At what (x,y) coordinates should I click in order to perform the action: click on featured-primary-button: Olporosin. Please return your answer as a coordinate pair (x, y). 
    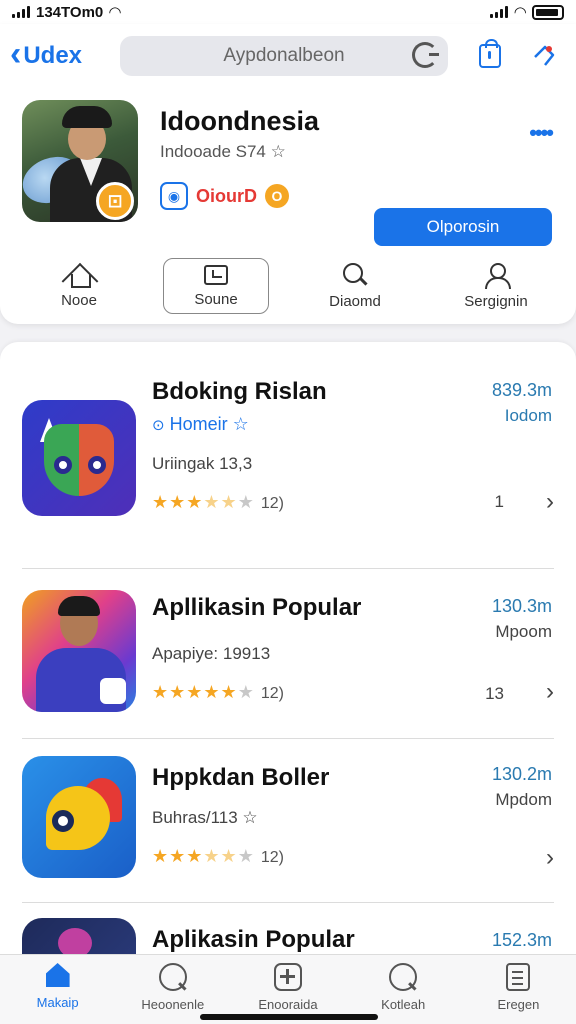
    Looking at the image, I should click on (463, 227).